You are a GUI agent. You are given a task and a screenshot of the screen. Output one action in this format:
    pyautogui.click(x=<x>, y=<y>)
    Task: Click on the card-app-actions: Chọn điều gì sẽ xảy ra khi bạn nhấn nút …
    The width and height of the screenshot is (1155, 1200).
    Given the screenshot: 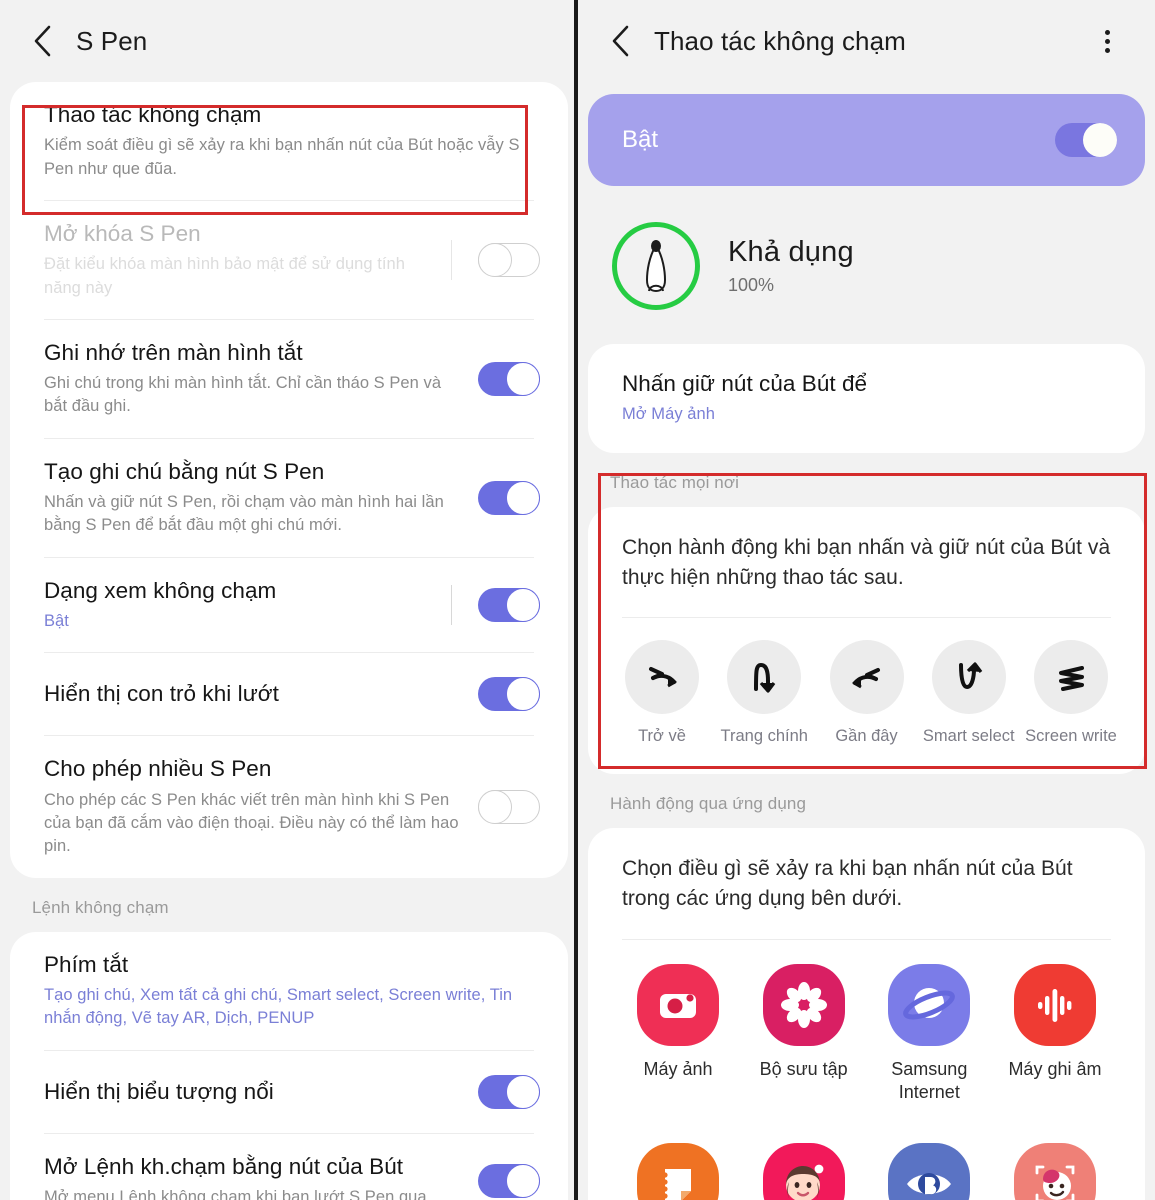 What is the action you would take?
    pyautogui.click(x=866, y=1013)
    